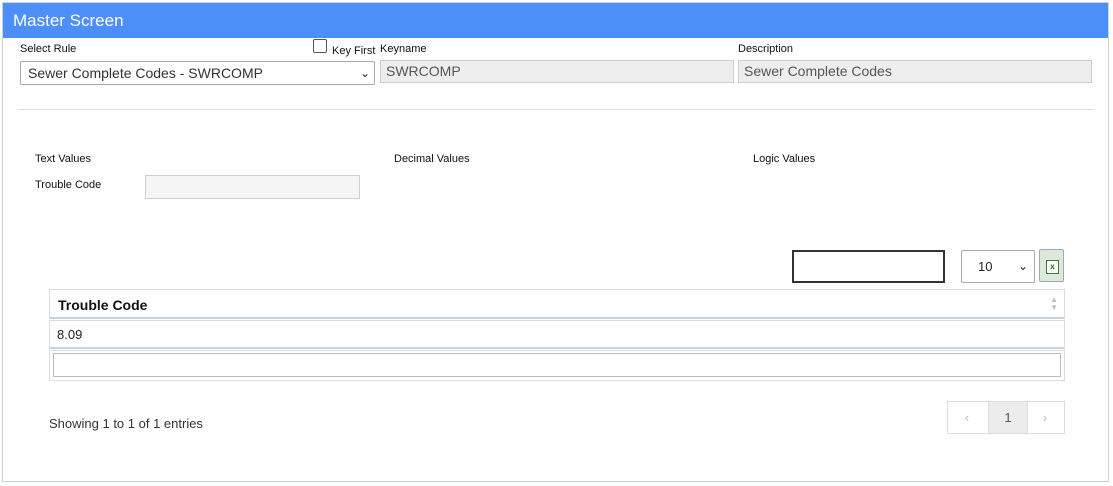 The image size is (1113, 486). Describe the element at coordinates (557, 71) in the screenshot. I see `keyname-field: SWRCOMP` at that location.